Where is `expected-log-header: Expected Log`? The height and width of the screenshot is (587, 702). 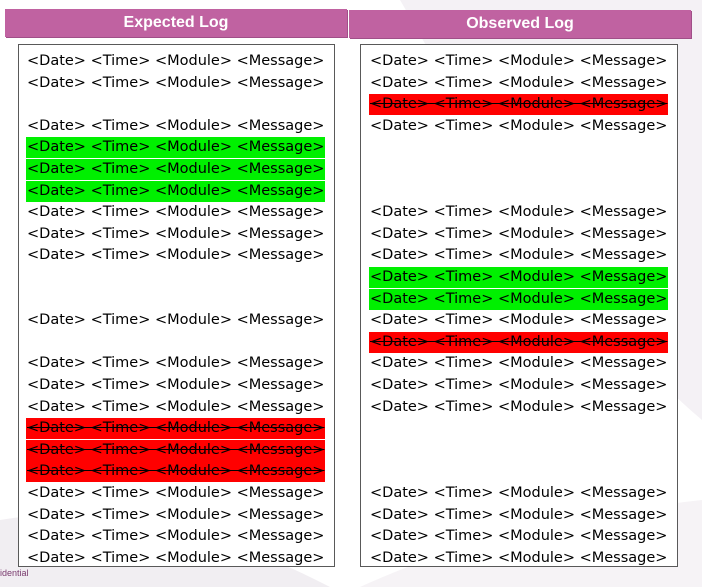
expected-log-header: Expected Log is located at coordinates (176, 23).